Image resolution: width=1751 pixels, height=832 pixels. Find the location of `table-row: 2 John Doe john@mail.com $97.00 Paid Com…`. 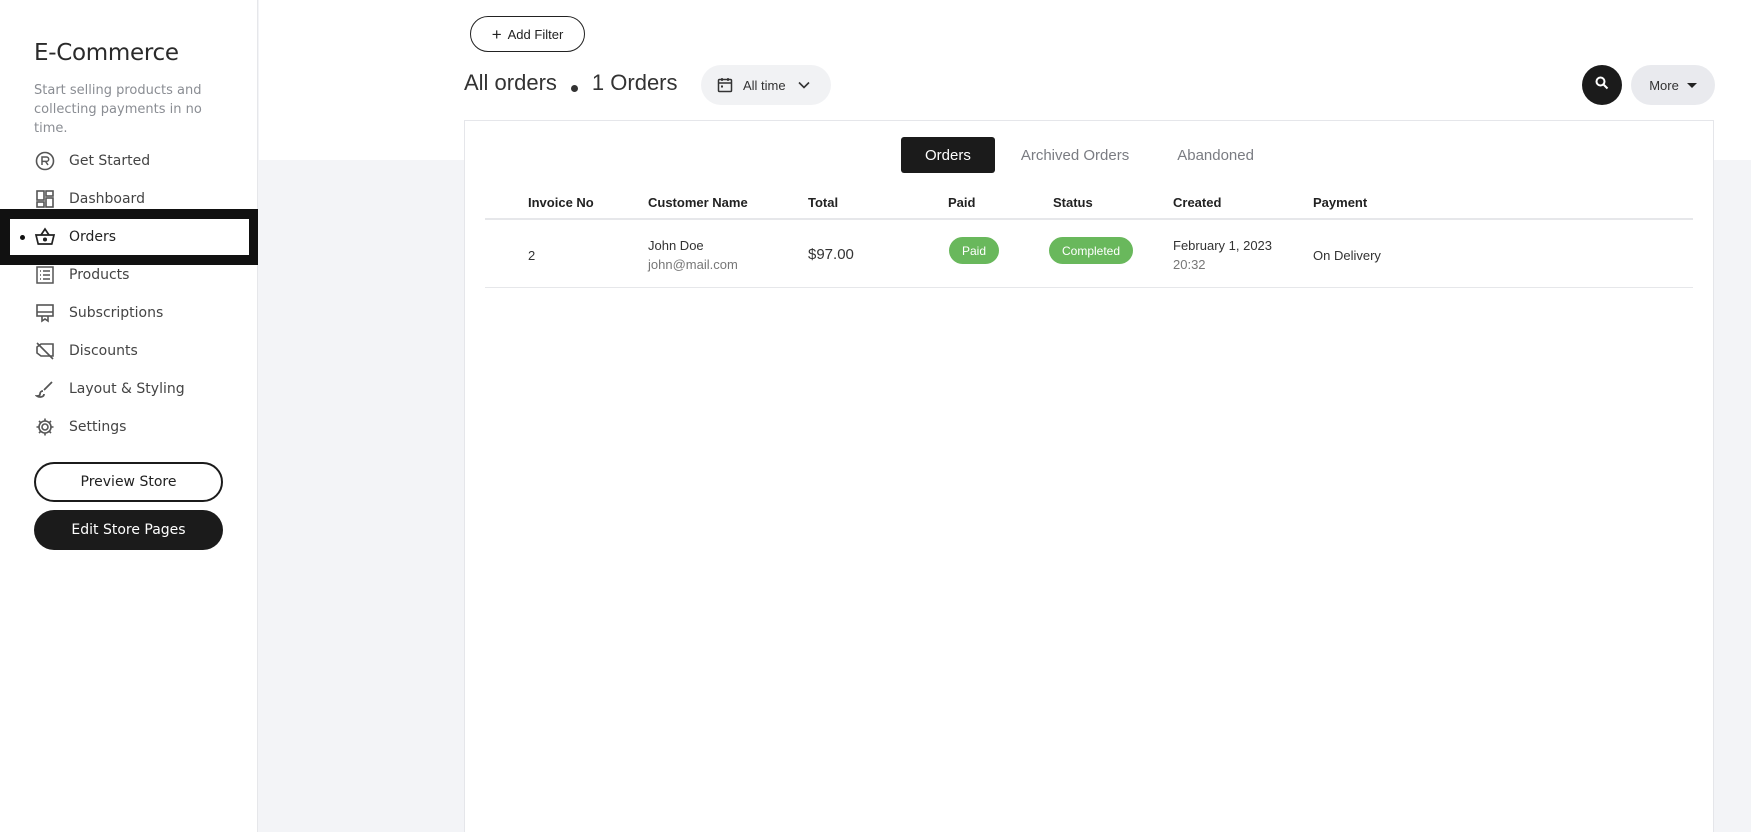

table-row: 2 John Doe john@mail.com $97.00 Paid Com… is located at coordinates (1089, 254).